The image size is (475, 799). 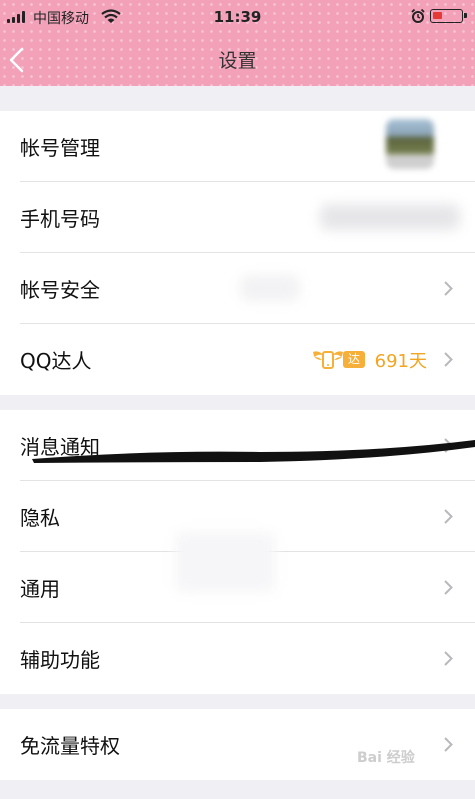 I want to click on row-label: 辅助功能, so click(x=60, y=660).